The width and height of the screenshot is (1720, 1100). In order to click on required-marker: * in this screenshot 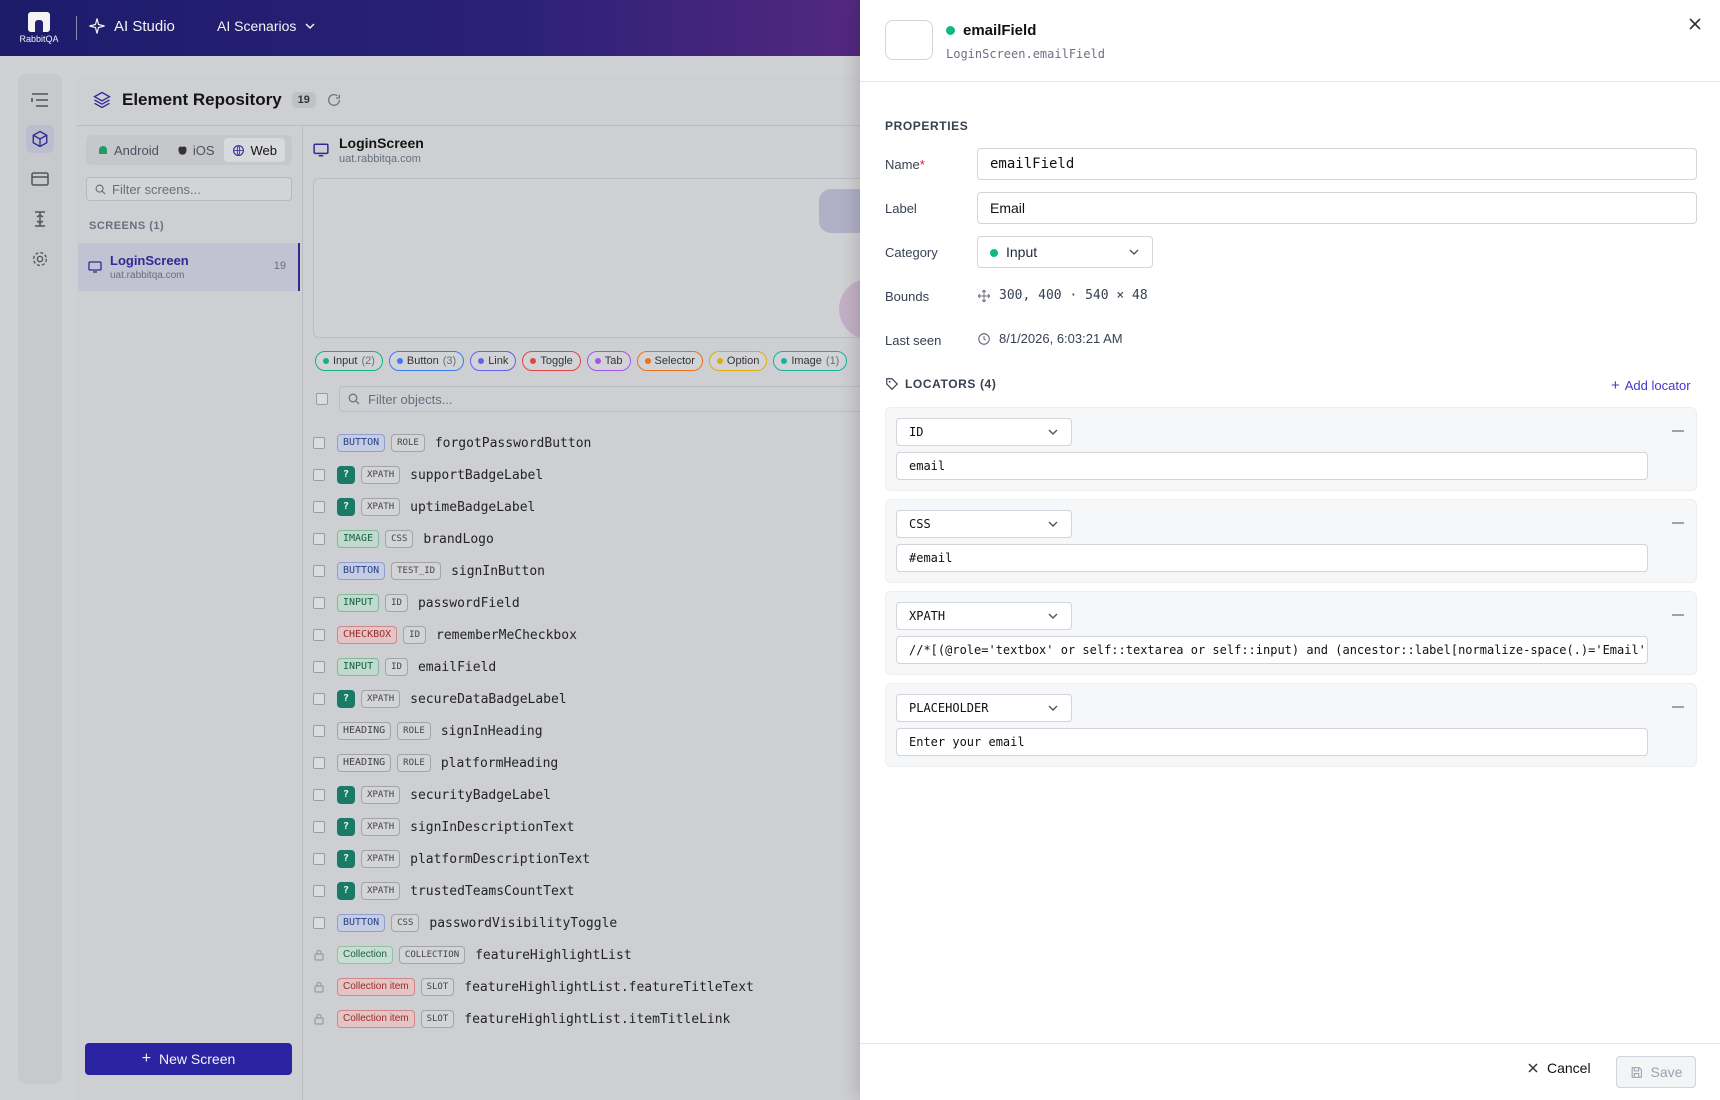, I will do `click(922, 164)`.